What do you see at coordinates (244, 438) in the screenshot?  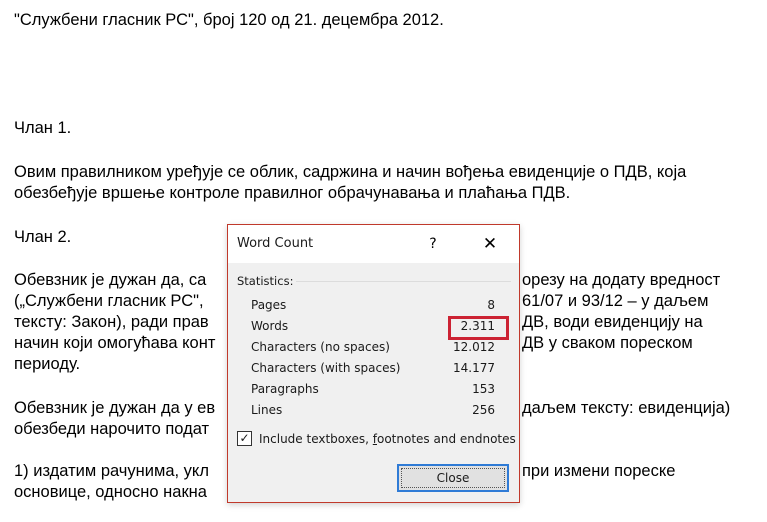 I see `include-textboxes-checkbox: ✓` at bounding box center [244, 438].